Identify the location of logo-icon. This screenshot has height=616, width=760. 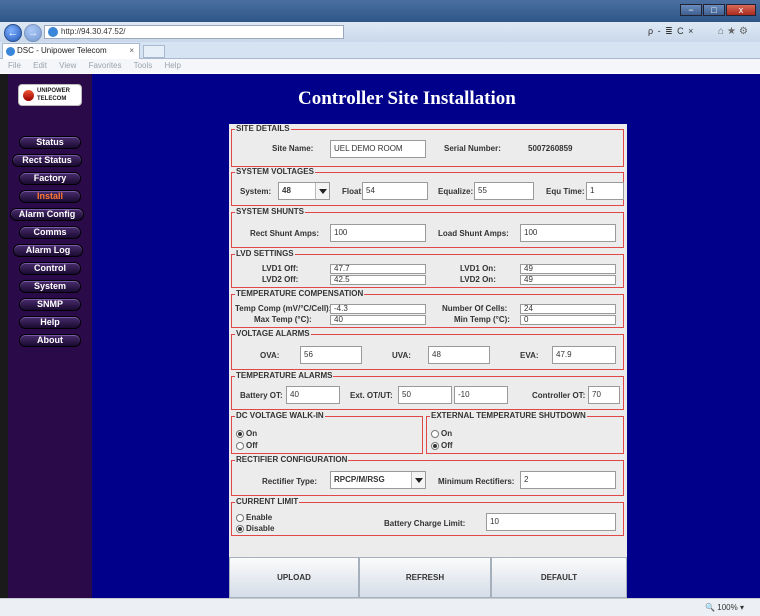
(28, 95).